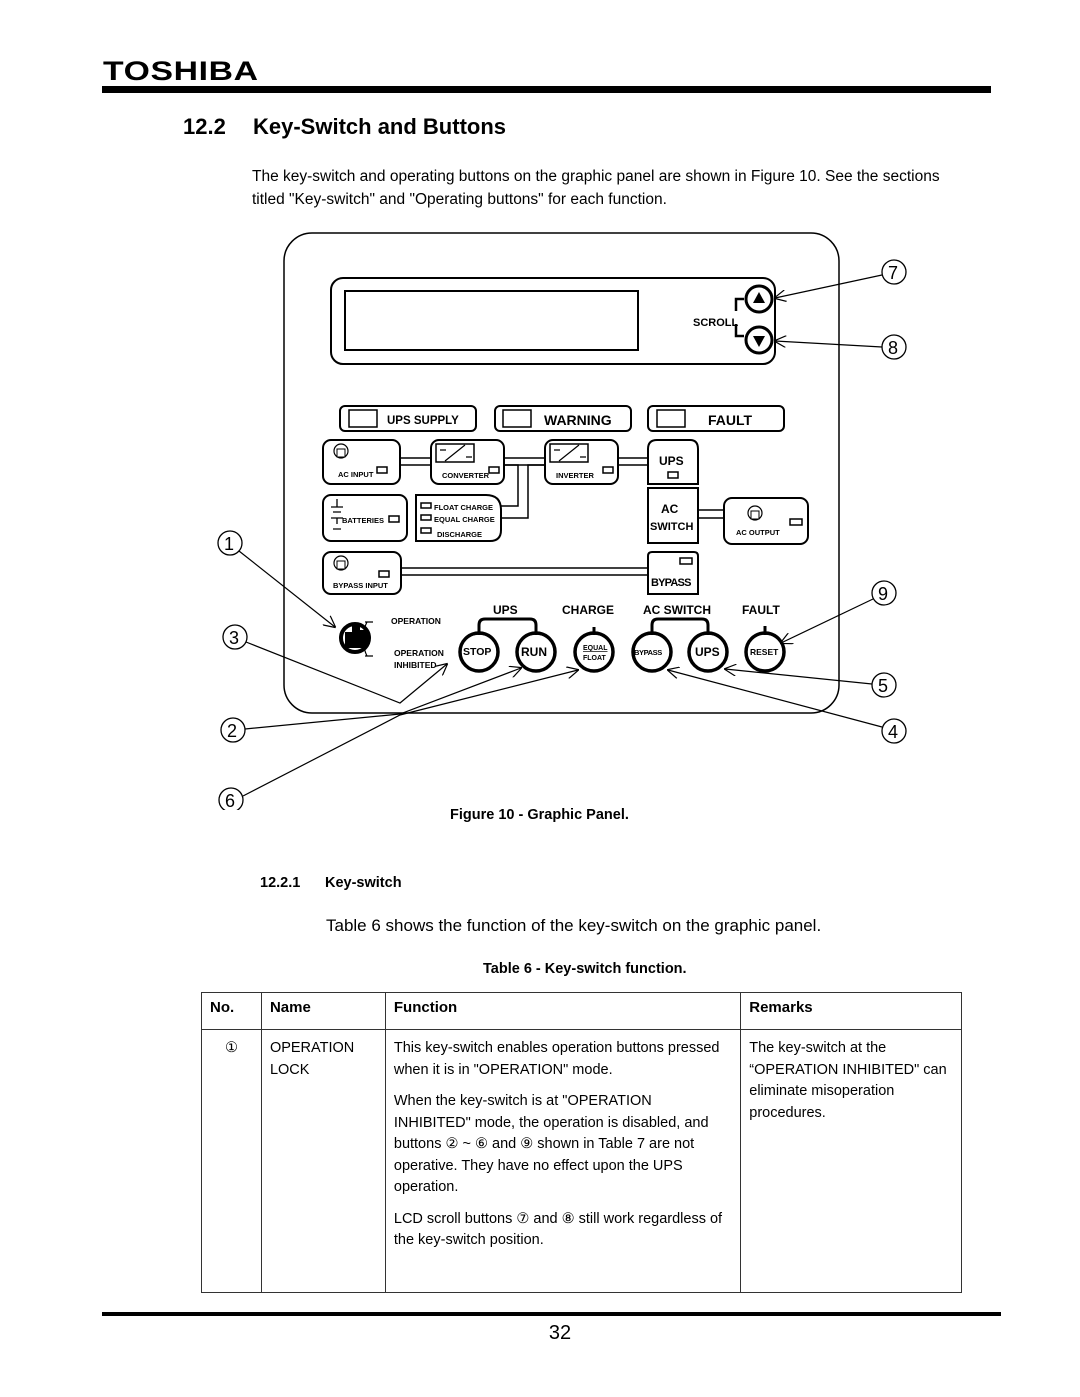 The image size is (1080, 1397). What do you see at coordinates (459, 534) in the screenshot?
I see `discharge-label: DISCHARGE` at bounding box center [459, 534].